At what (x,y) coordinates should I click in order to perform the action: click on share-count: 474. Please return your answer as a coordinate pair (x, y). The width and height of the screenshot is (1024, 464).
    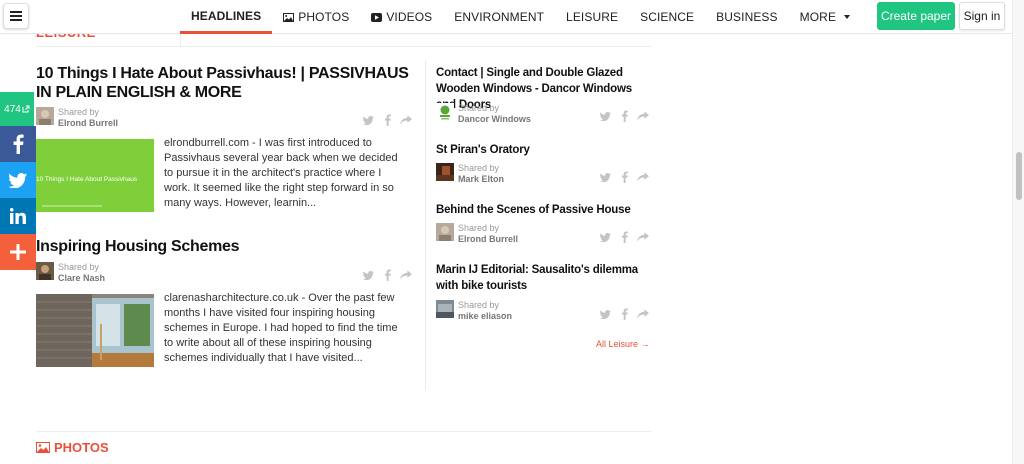
    Looking at the image, I should click on (17, 109).